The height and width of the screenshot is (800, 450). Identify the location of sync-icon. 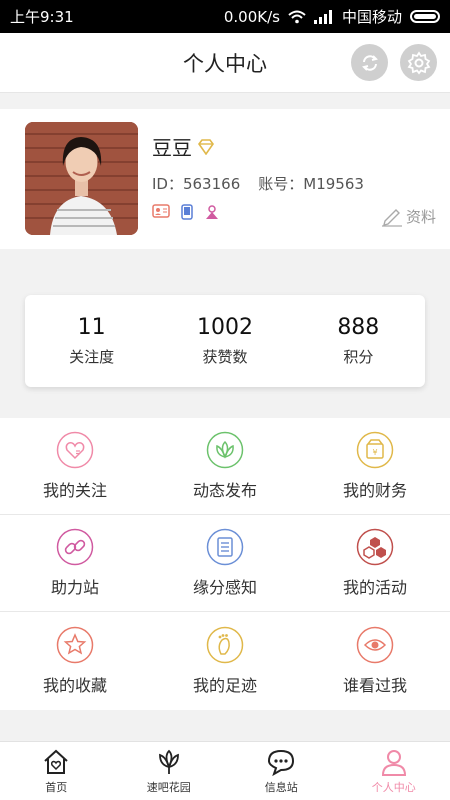
(369, 62).